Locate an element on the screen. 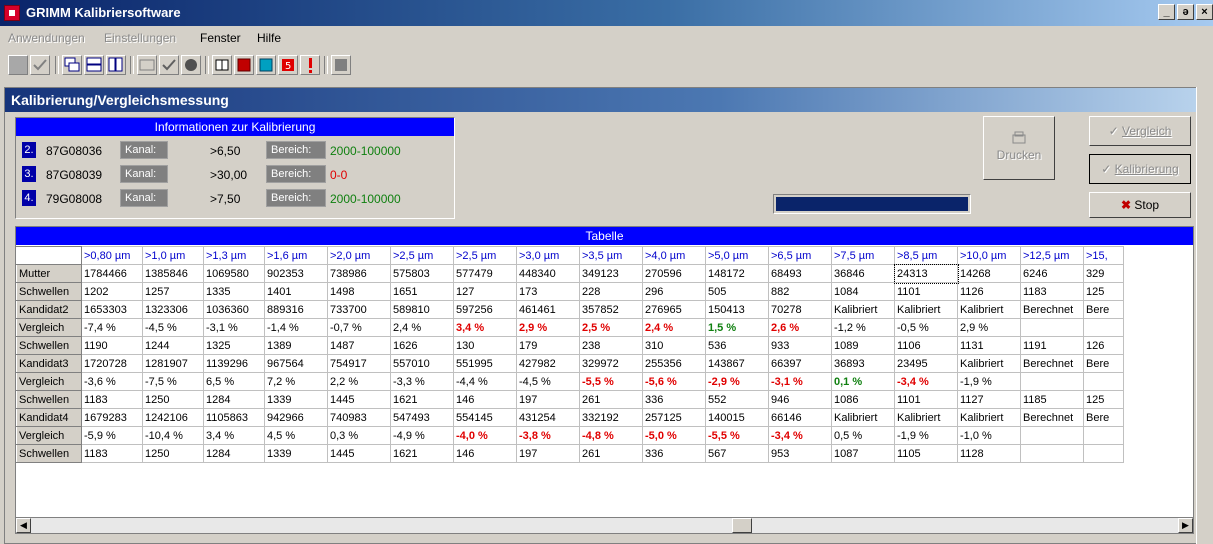 The image size is (1213, 544). table-cell: 36893 is located at coordinates (863, 363).